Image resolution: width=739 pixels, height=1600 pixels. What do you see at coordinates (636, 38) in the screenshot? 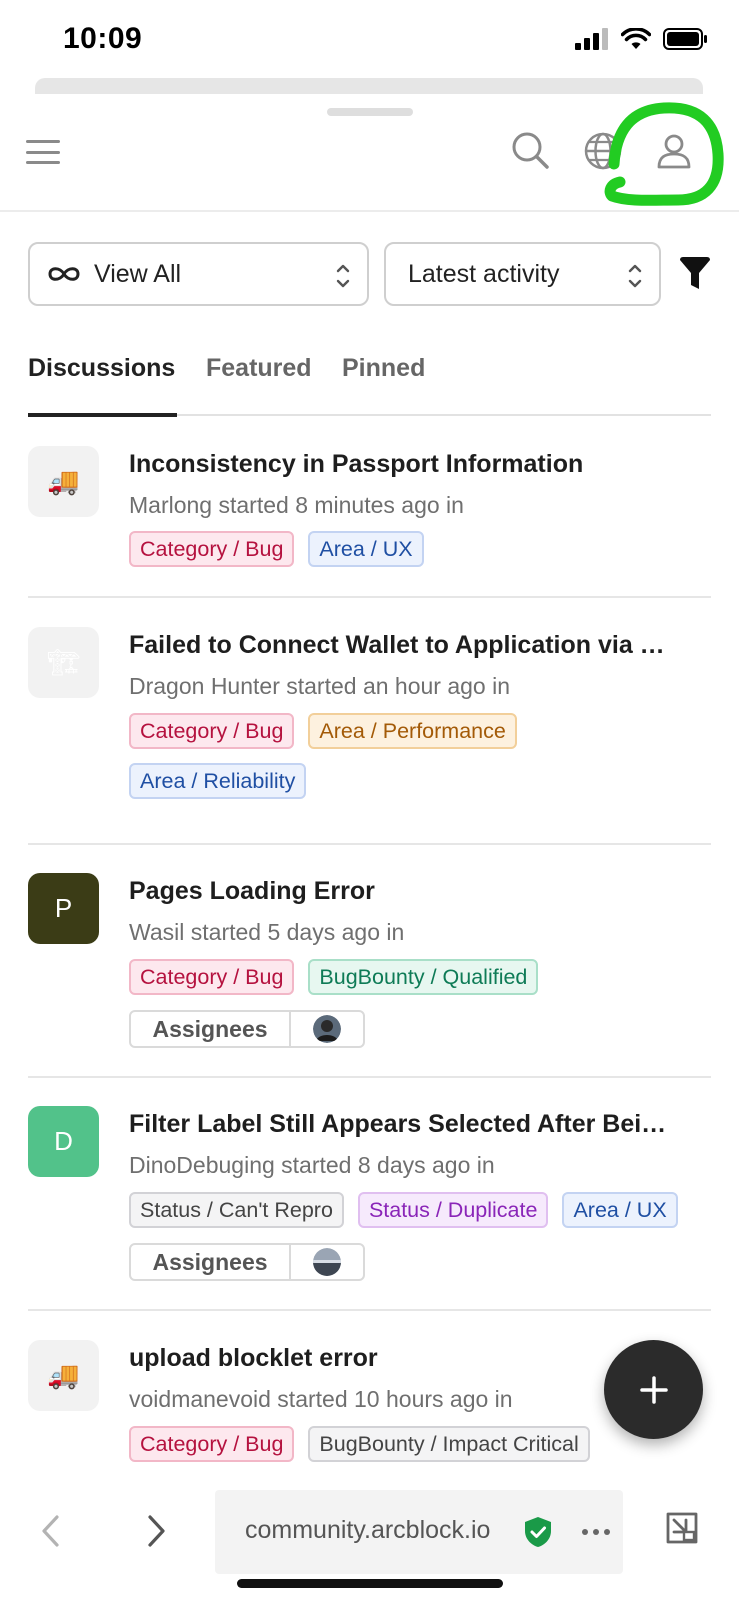
I see `wifi-icon` at bounding box center [636, 38].